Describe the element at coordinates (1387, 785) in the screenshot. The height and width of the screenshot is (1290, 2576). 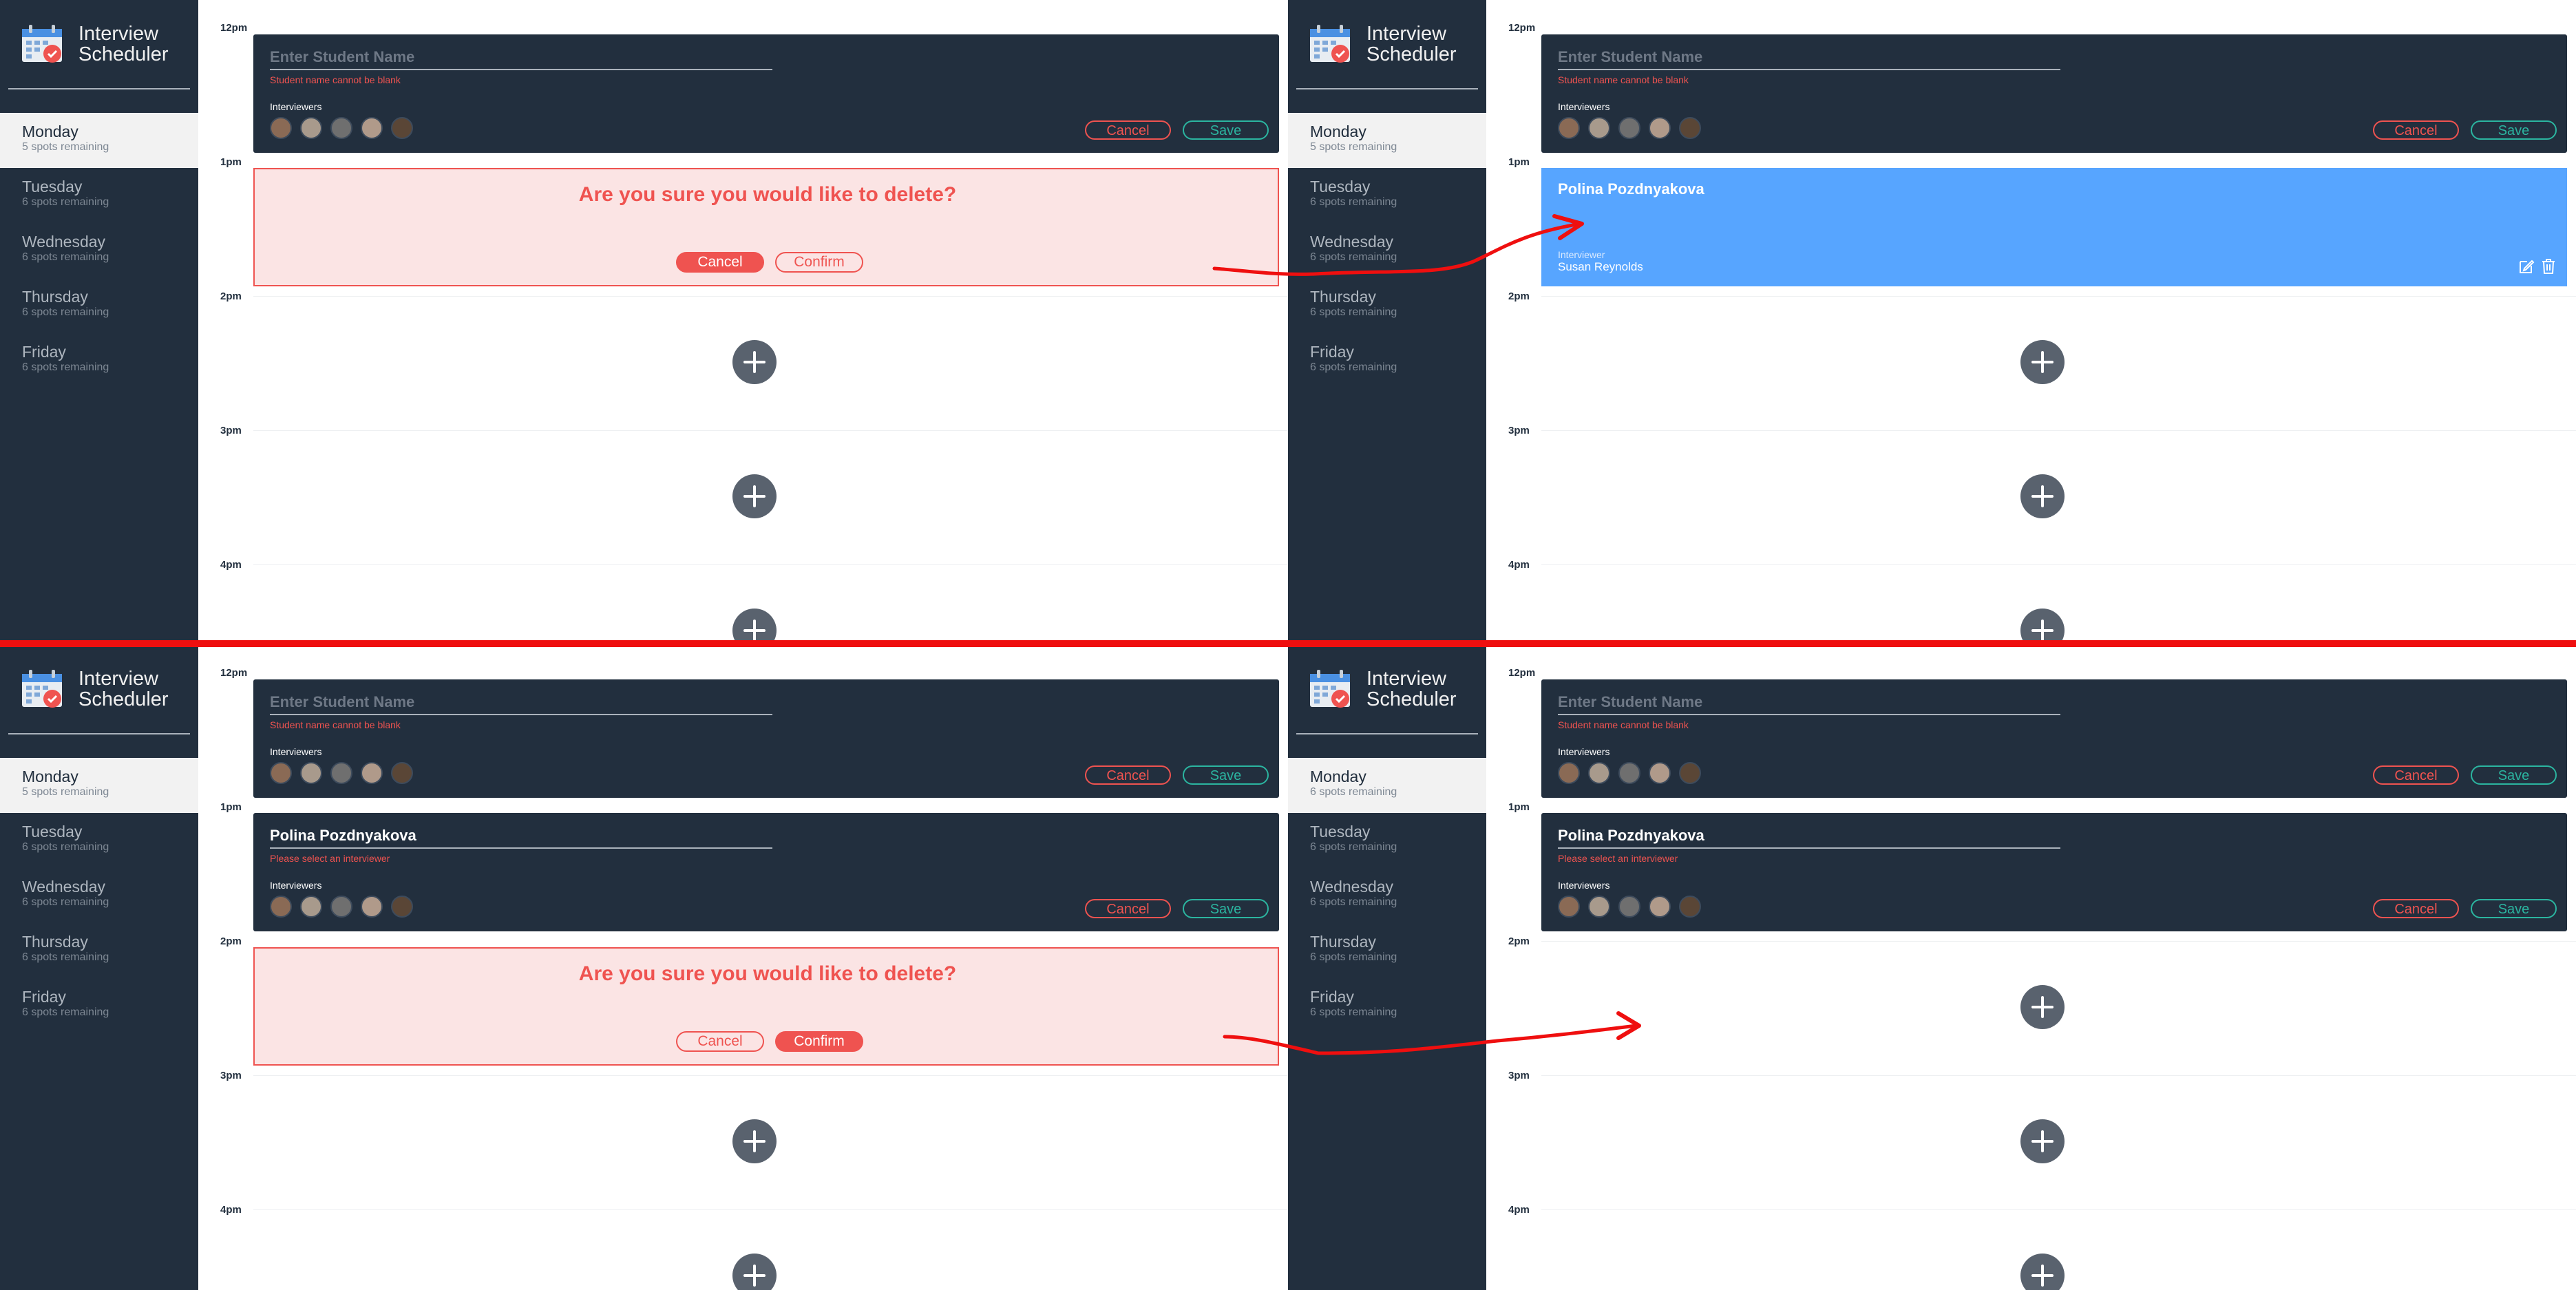
I see `day-item-monday: Monday 6 spots remaining` at that location.